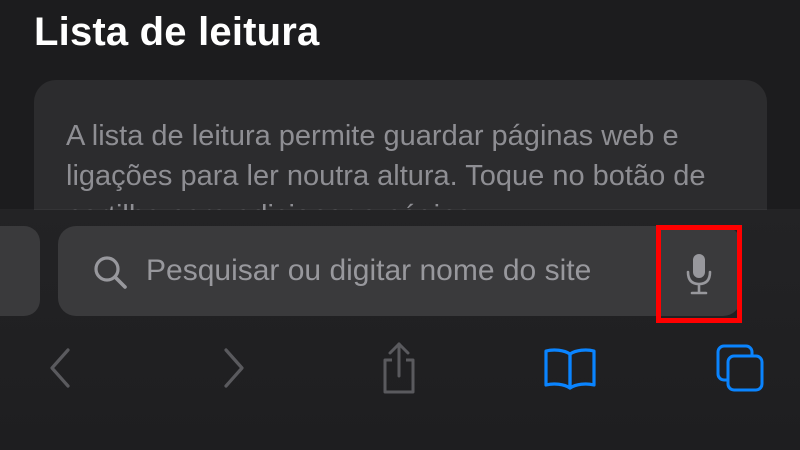  I want to click on back-button, so click(60, 368).